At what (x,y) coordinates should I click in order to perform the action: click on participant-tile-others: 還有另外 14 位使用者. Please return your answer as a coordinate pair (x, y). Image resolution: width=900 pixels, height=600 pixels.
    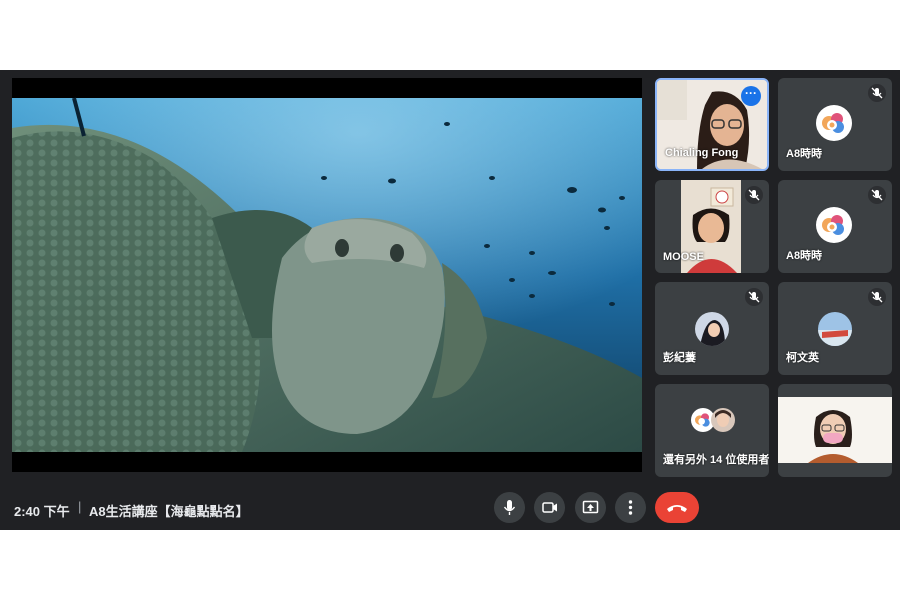
    Looking at the image, I should click on (712, 430).